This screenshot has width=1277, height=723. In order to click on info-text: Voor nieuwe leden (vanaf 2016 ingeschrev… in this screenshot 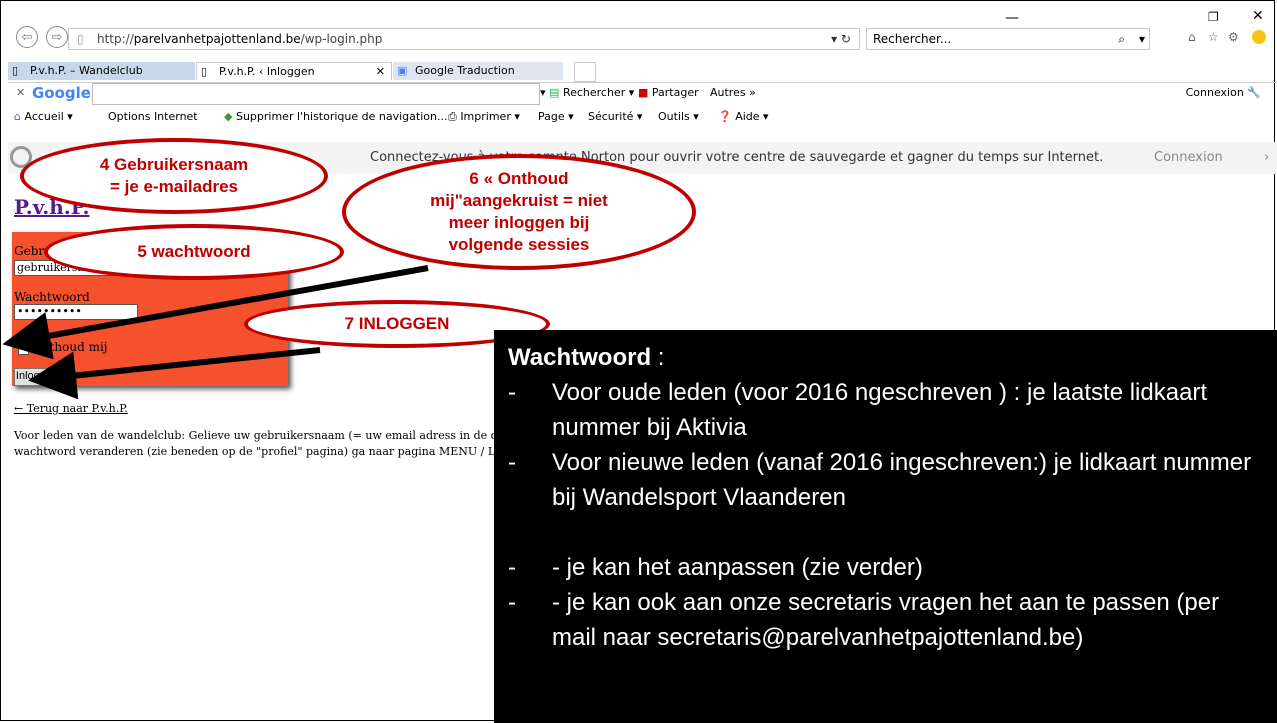, I will do `click(902, 480)`.